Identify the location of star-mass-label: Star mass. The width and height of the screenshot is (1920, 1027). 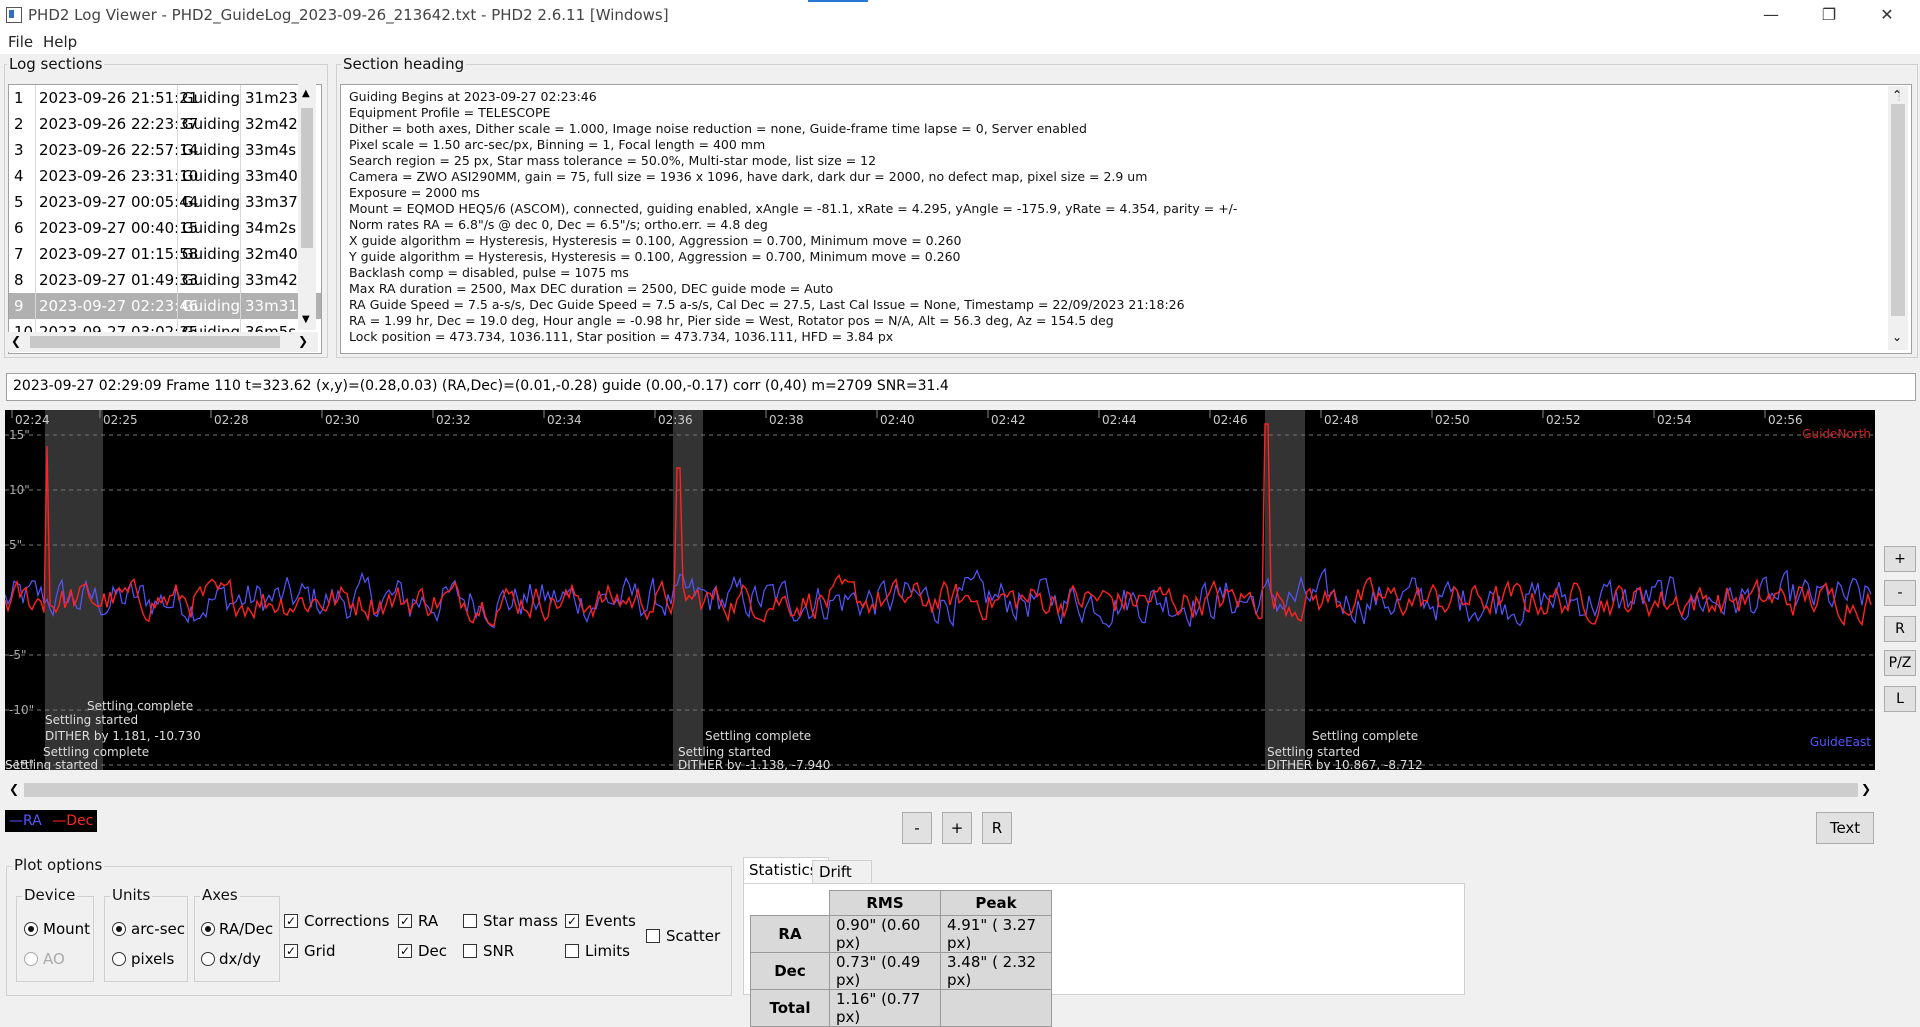
(520, 921).